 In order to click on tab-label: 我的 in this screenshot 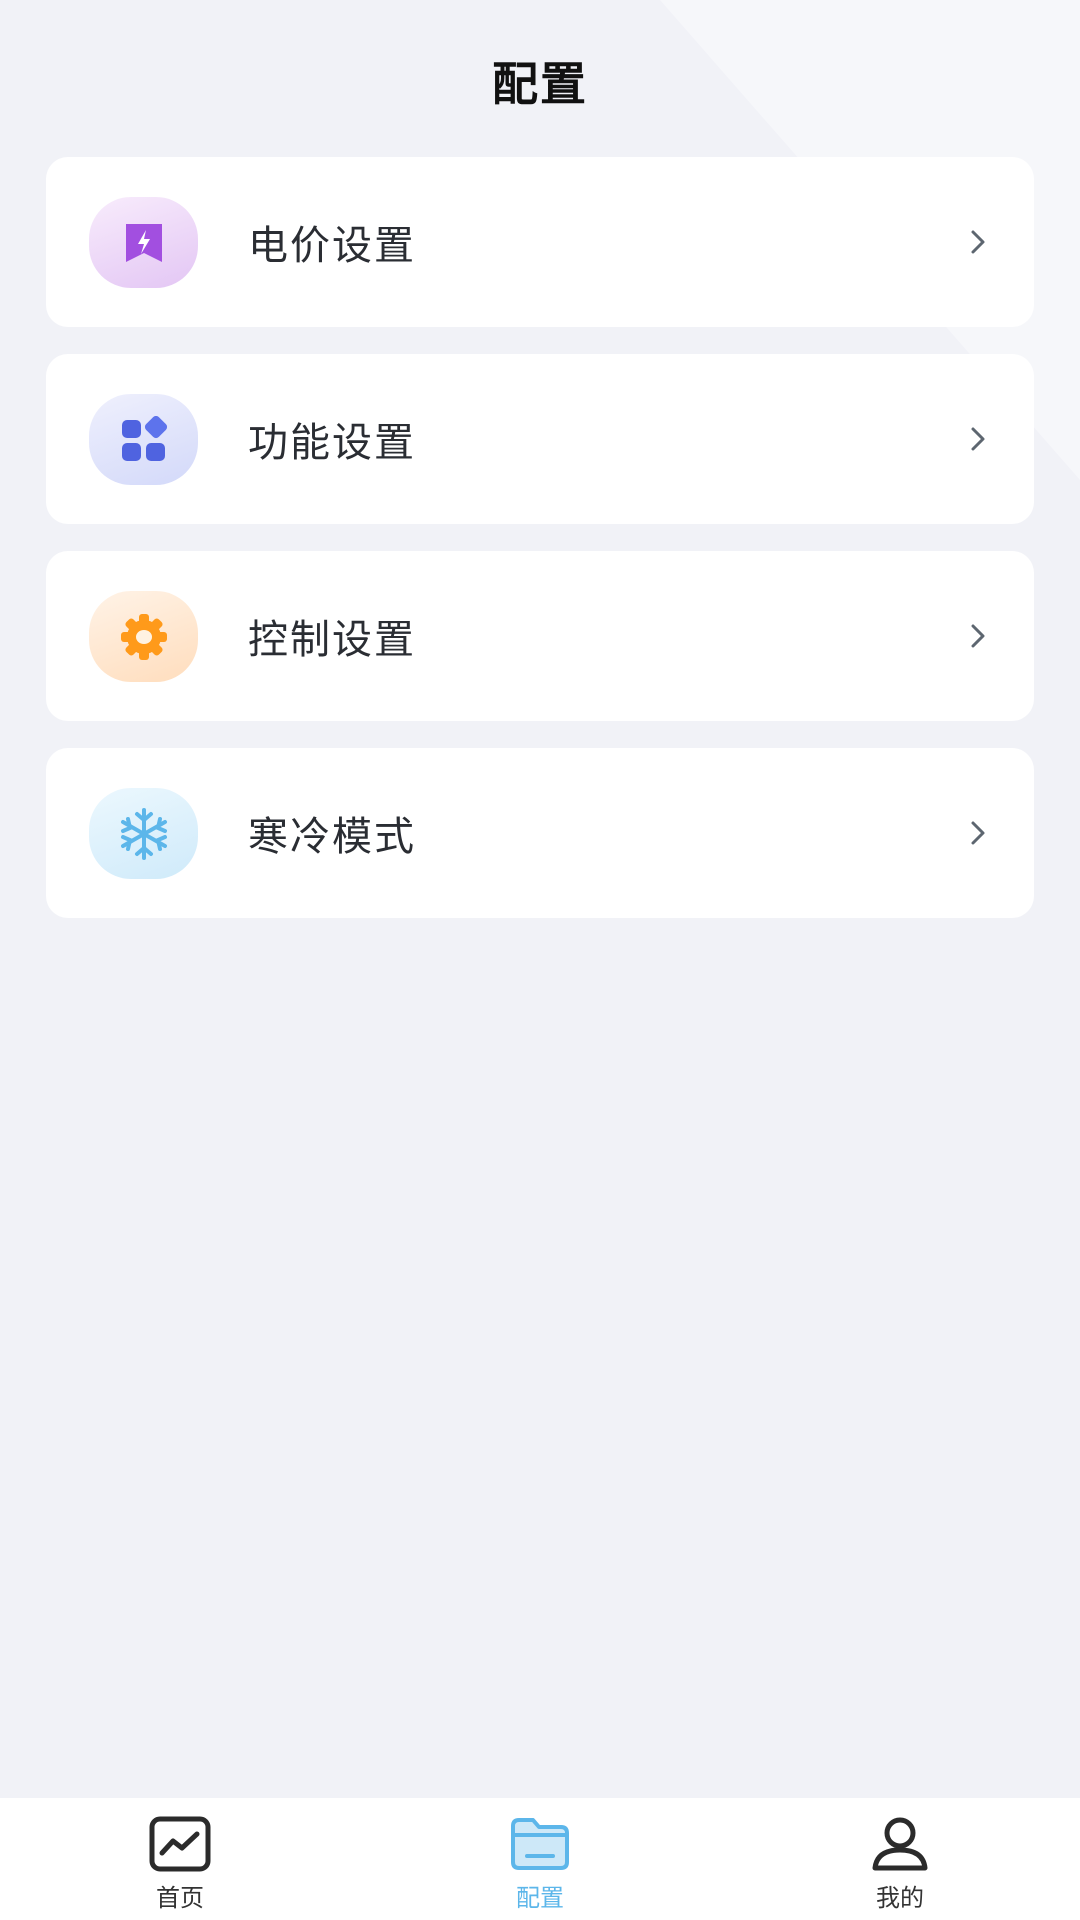, I will do `click(900, 1898)`.